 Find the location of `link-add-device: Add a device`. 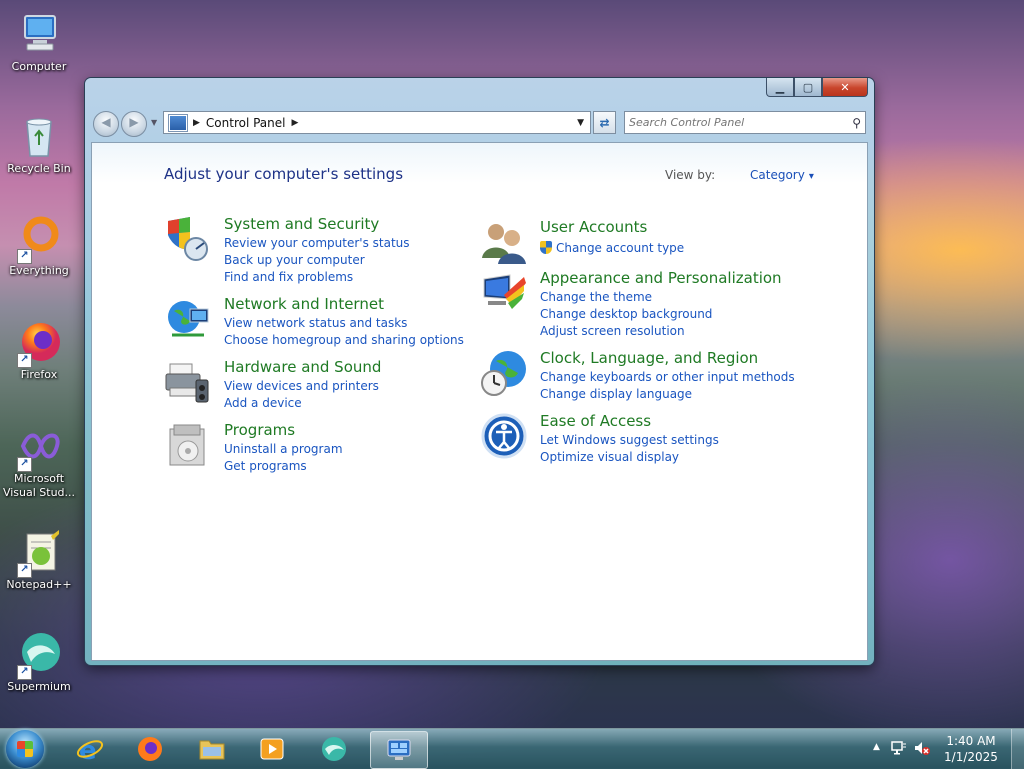

link-add-device: Add a device is located at coordinates (301, 403).